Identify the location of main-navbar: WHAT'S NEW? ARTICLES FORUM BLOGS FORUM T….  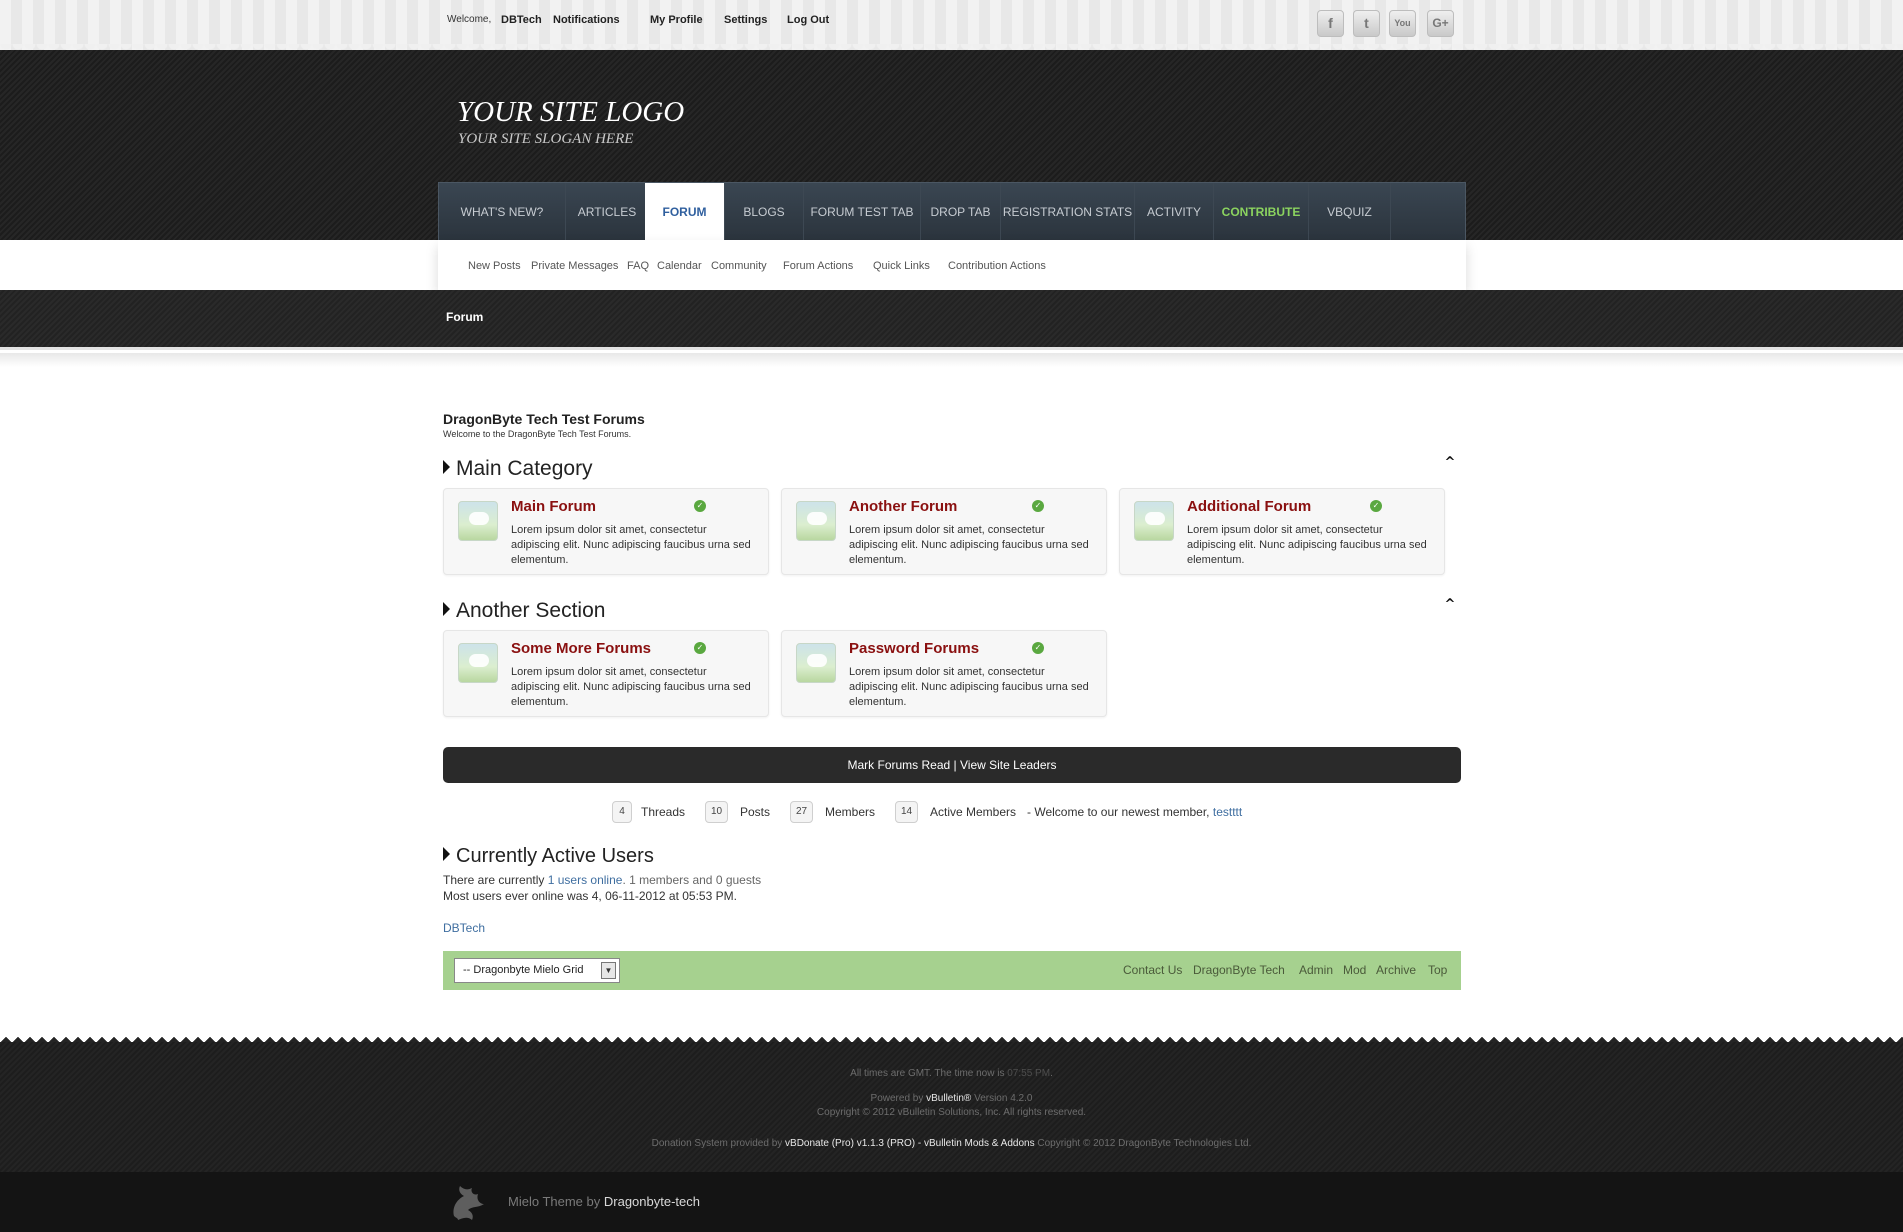
(952, 212).